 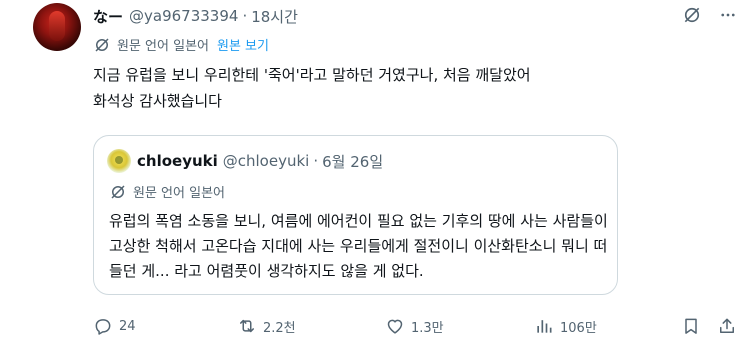 I want to click on bookmark-icon, so click(x=691, y=326).